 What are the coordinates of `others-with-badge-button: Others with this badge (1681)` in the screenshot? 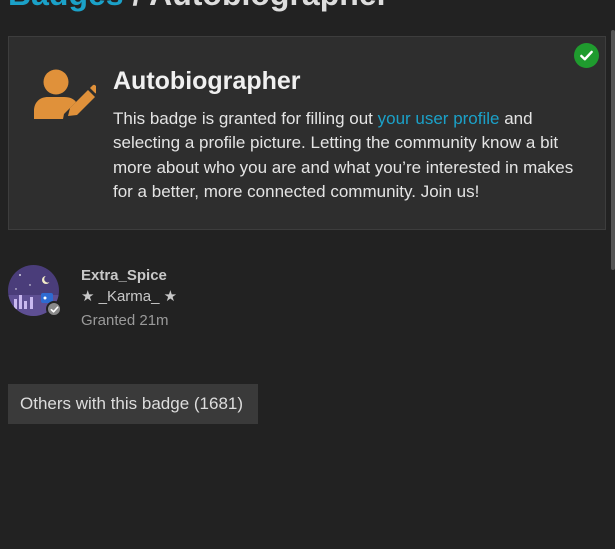 It's located at (133, 404).